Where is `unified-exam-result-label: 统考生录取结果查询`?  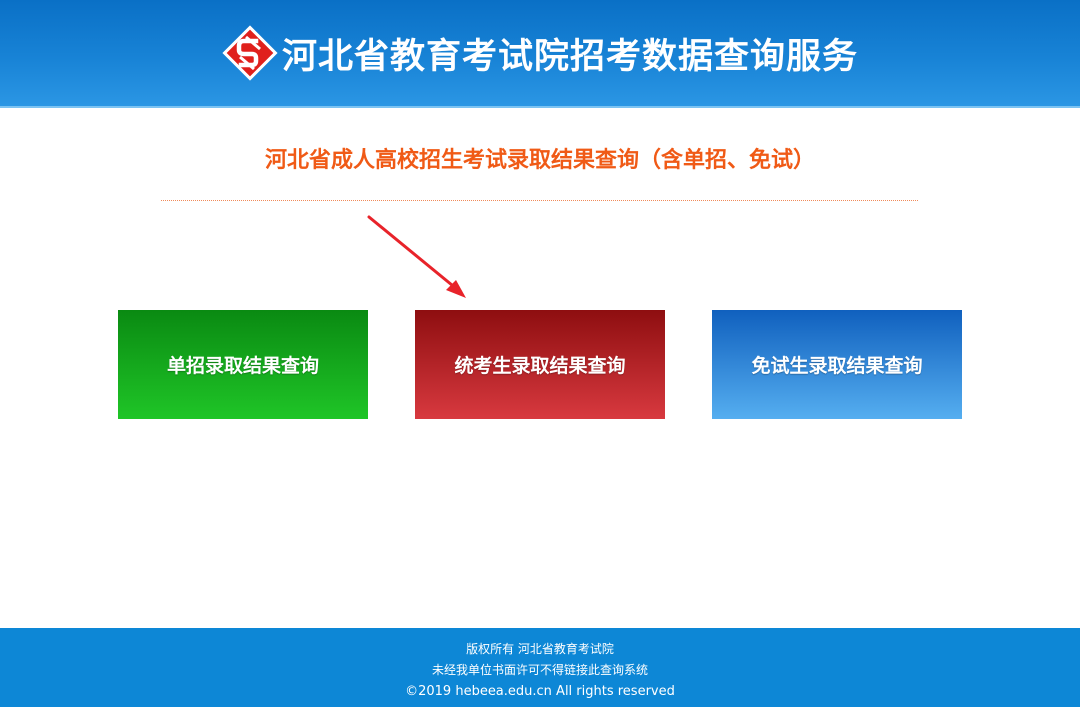
unified-exam-result-label: 统考生录取结果查询 is located at coordinates (540, 366).